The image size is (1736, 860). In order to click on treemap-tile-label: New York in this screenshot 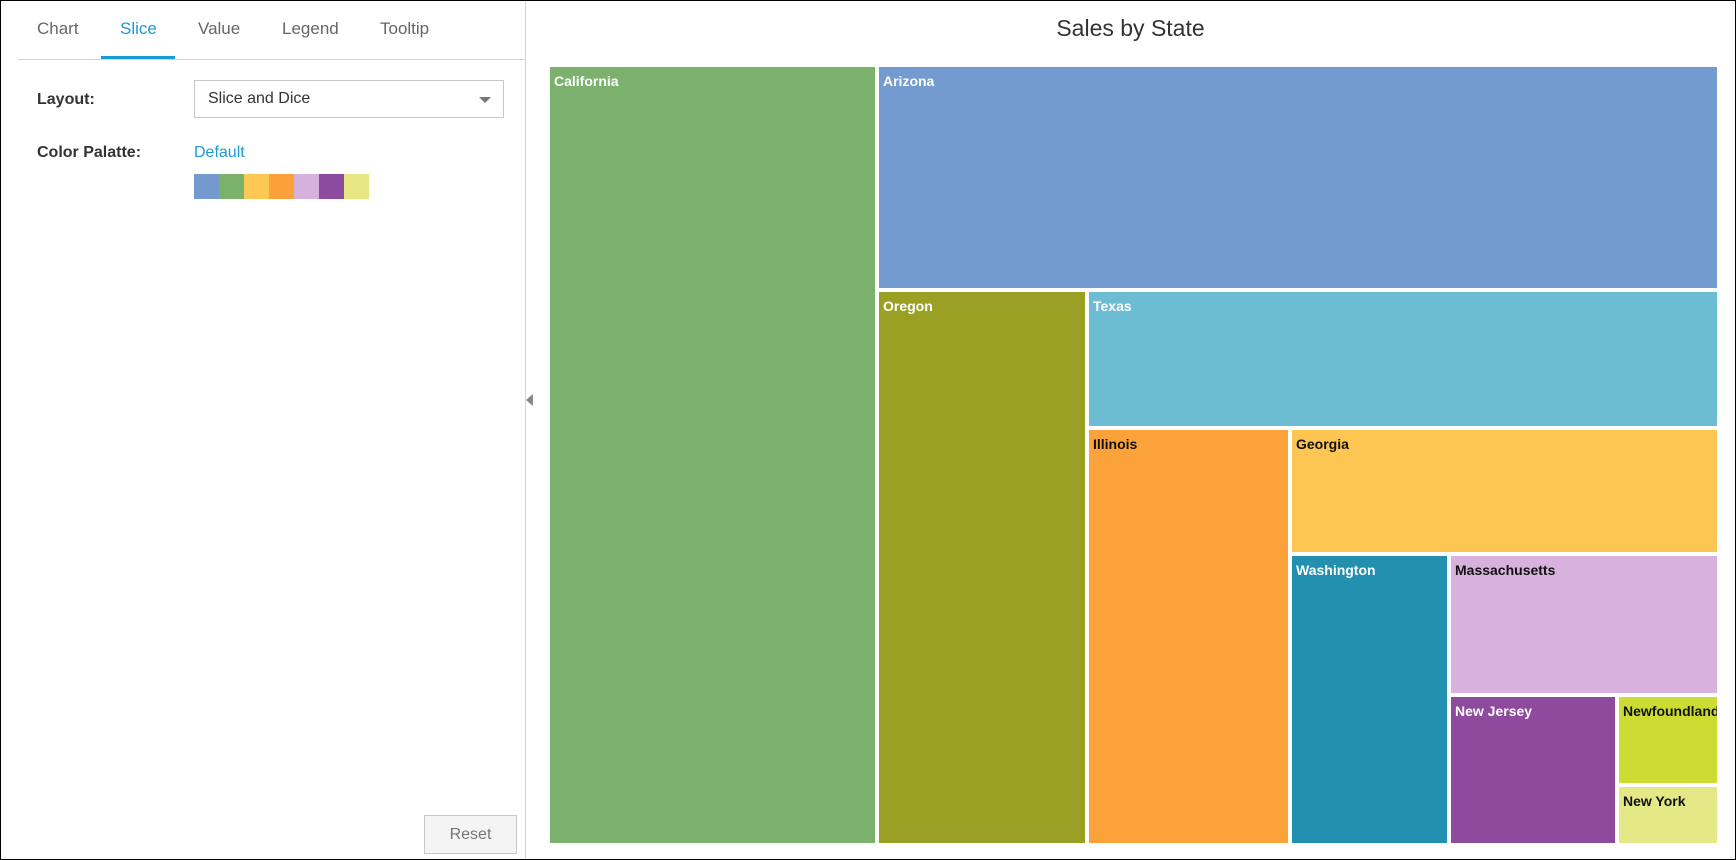, I will do `click(1654, 801)`.